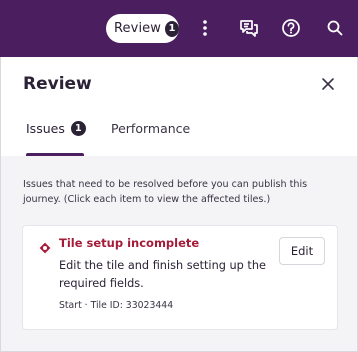 This screenshot has width=358, height=352. I want to click on review-count-badge: 1, so click(171, 28).